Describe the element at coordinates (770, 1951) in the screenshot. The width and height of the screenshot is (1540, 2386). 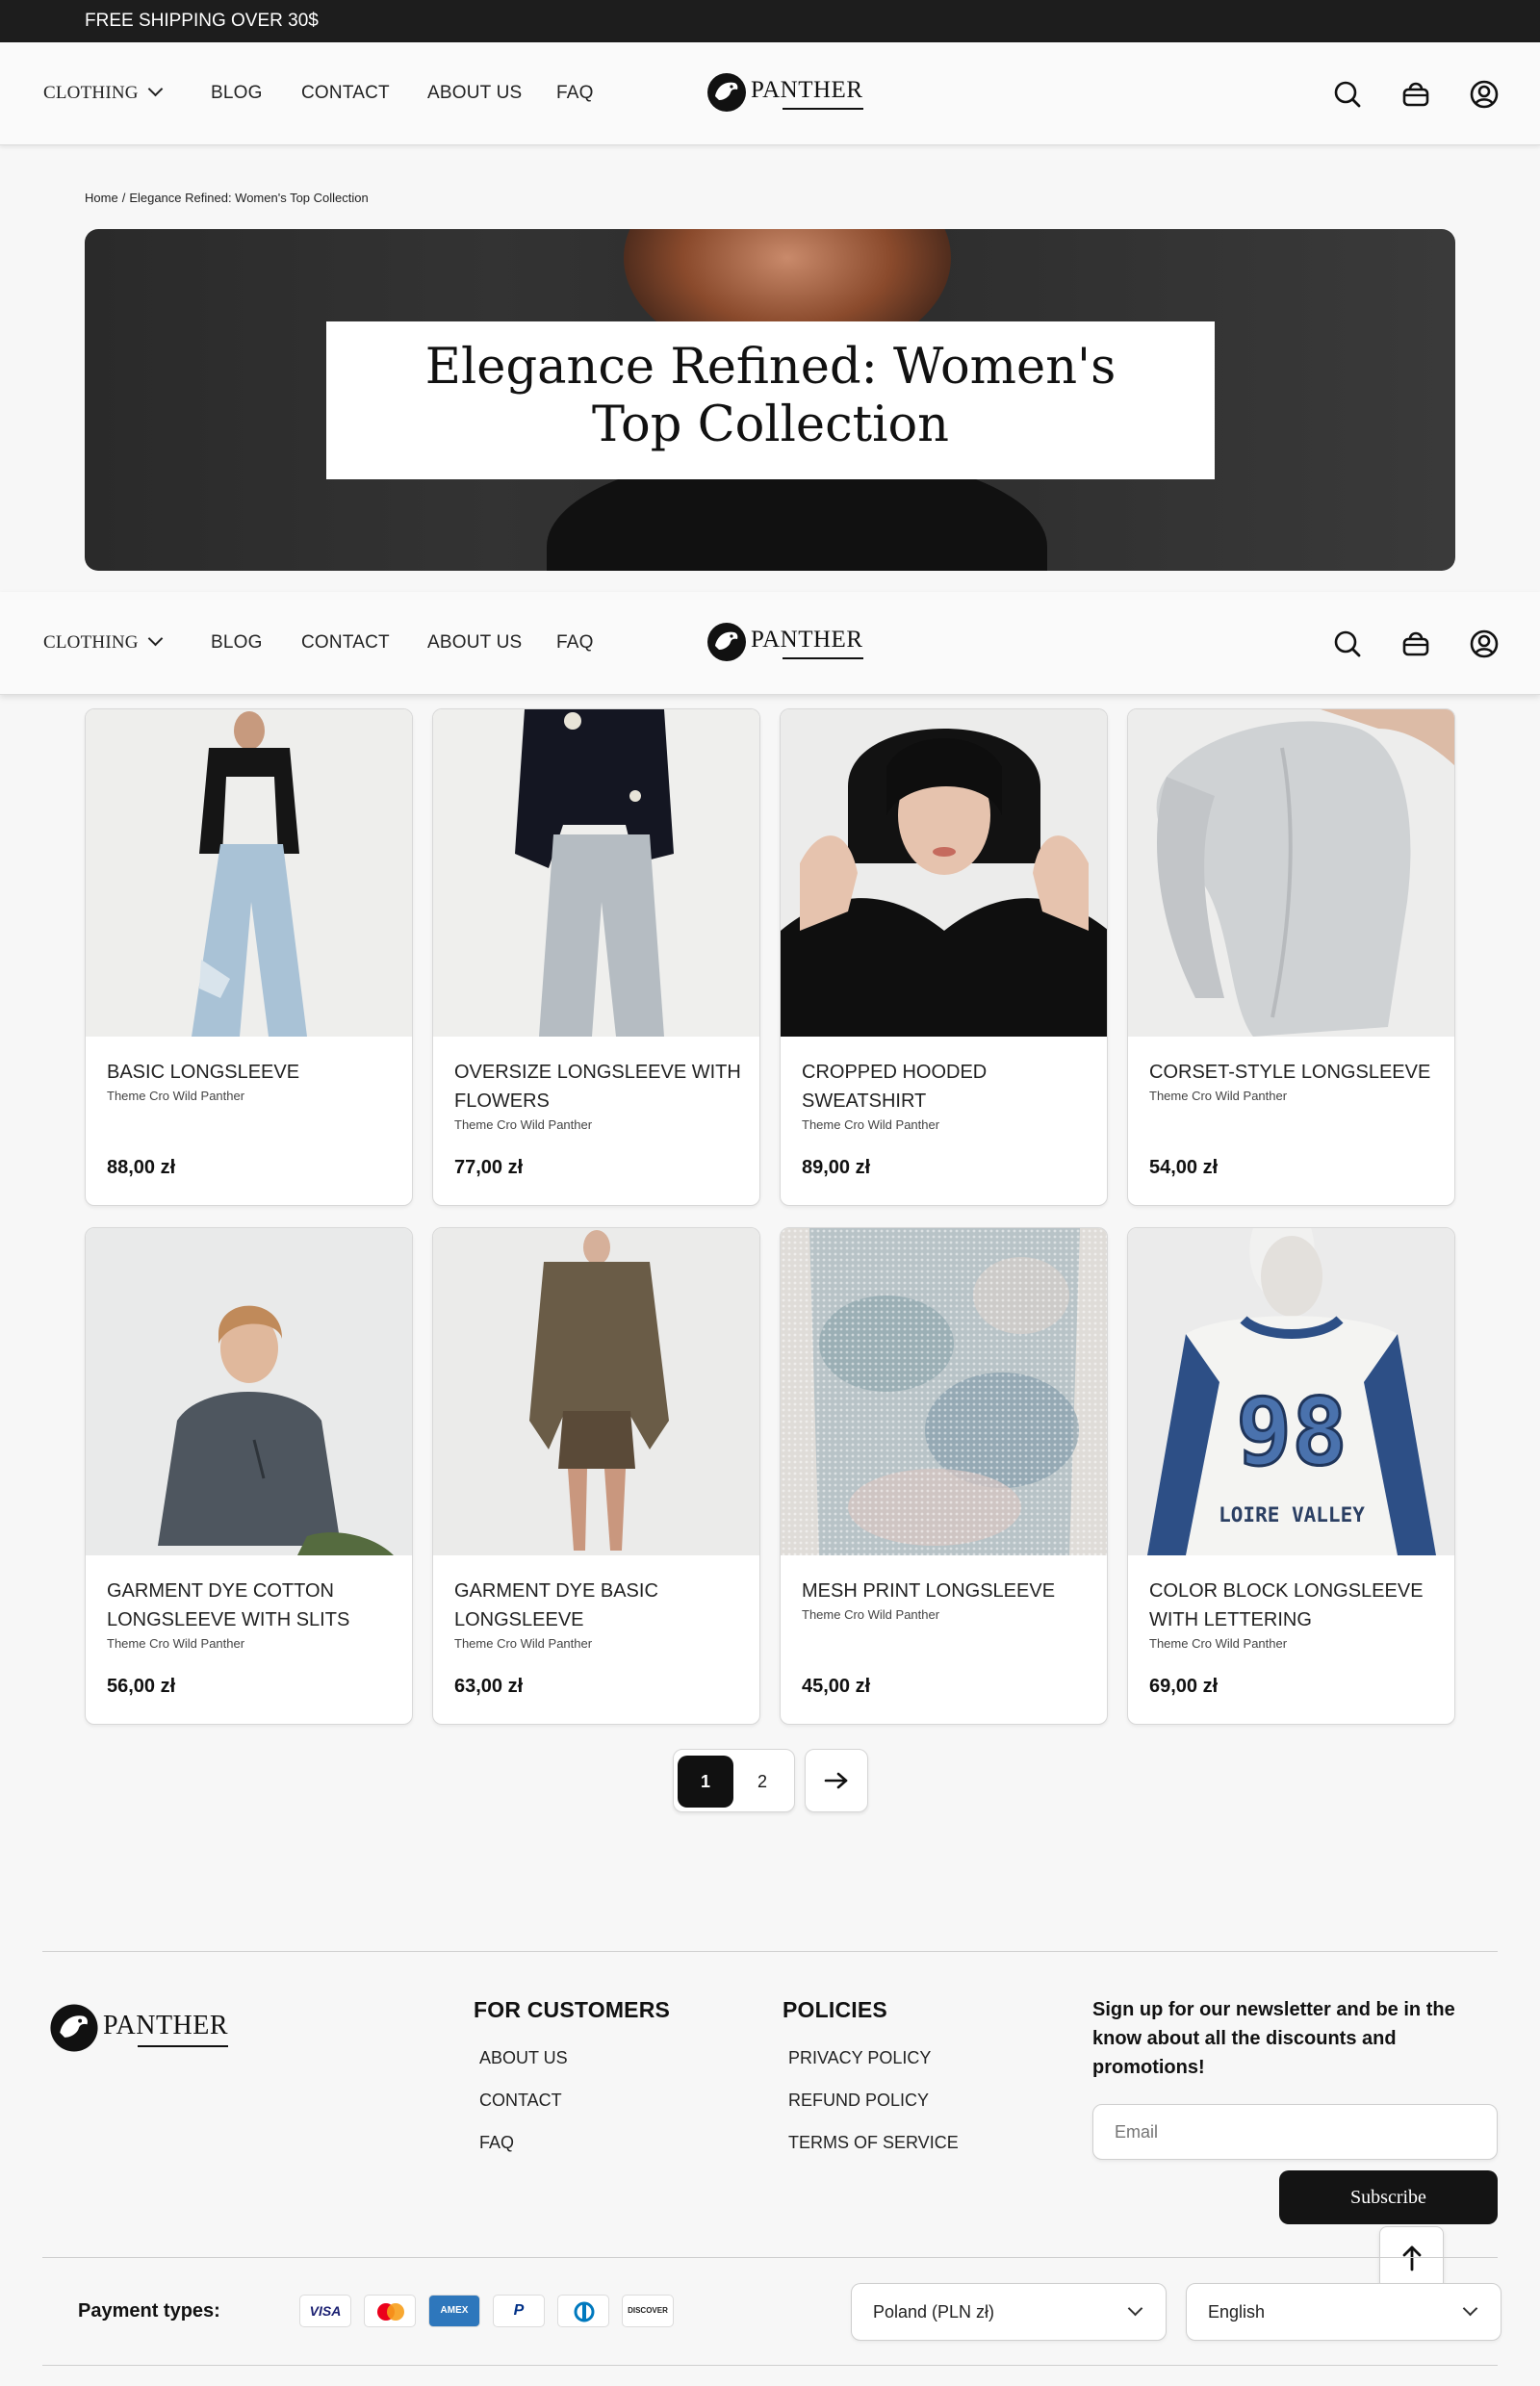
I see `footer-divider` at that location.